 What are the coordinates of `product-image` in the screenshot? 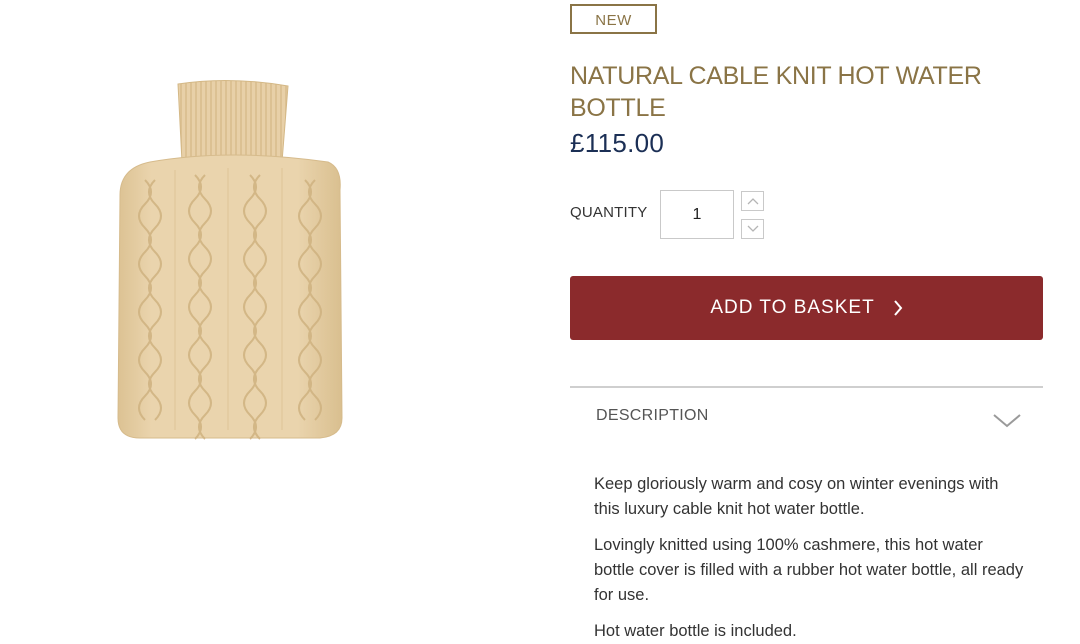 It's located at (230, 265).